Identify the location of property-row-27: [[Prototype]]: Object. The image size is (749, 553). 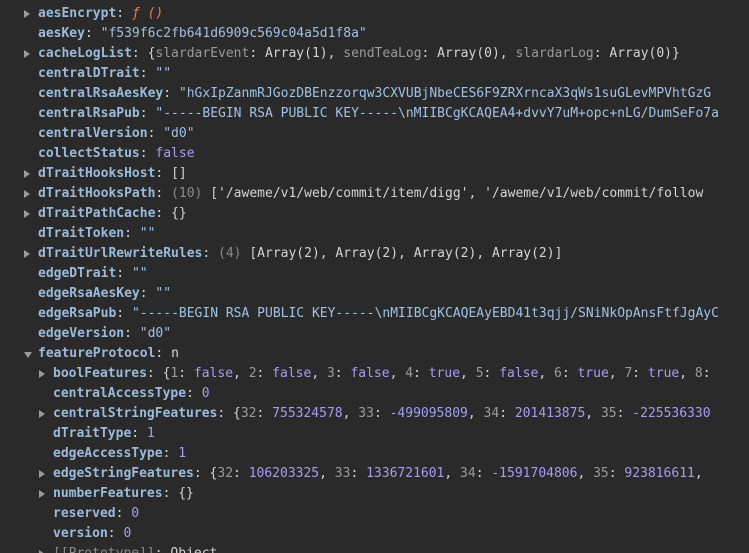
(374, 548).